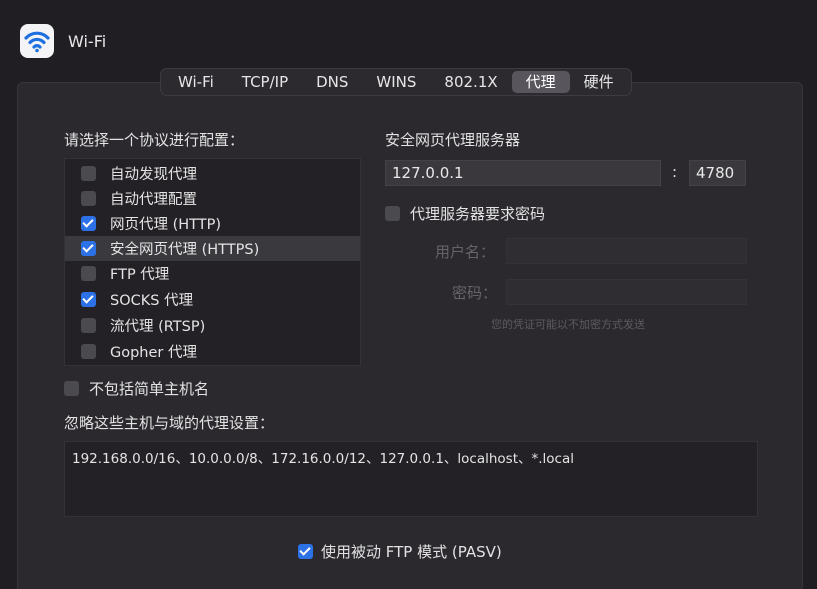 Image resolution: width=817 pixels, height=589 pixels. I want to click on require-password-row: 代理服务器要求密码, so click(465, 213).